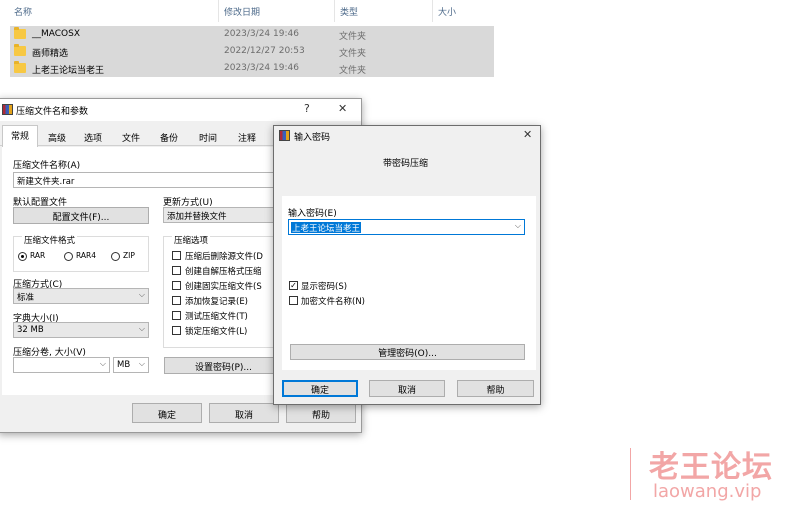 This screenshot has height=512, width=800. I want to click on password-dialog-titlebar: 输入密码 ✕, so click(407, 136).